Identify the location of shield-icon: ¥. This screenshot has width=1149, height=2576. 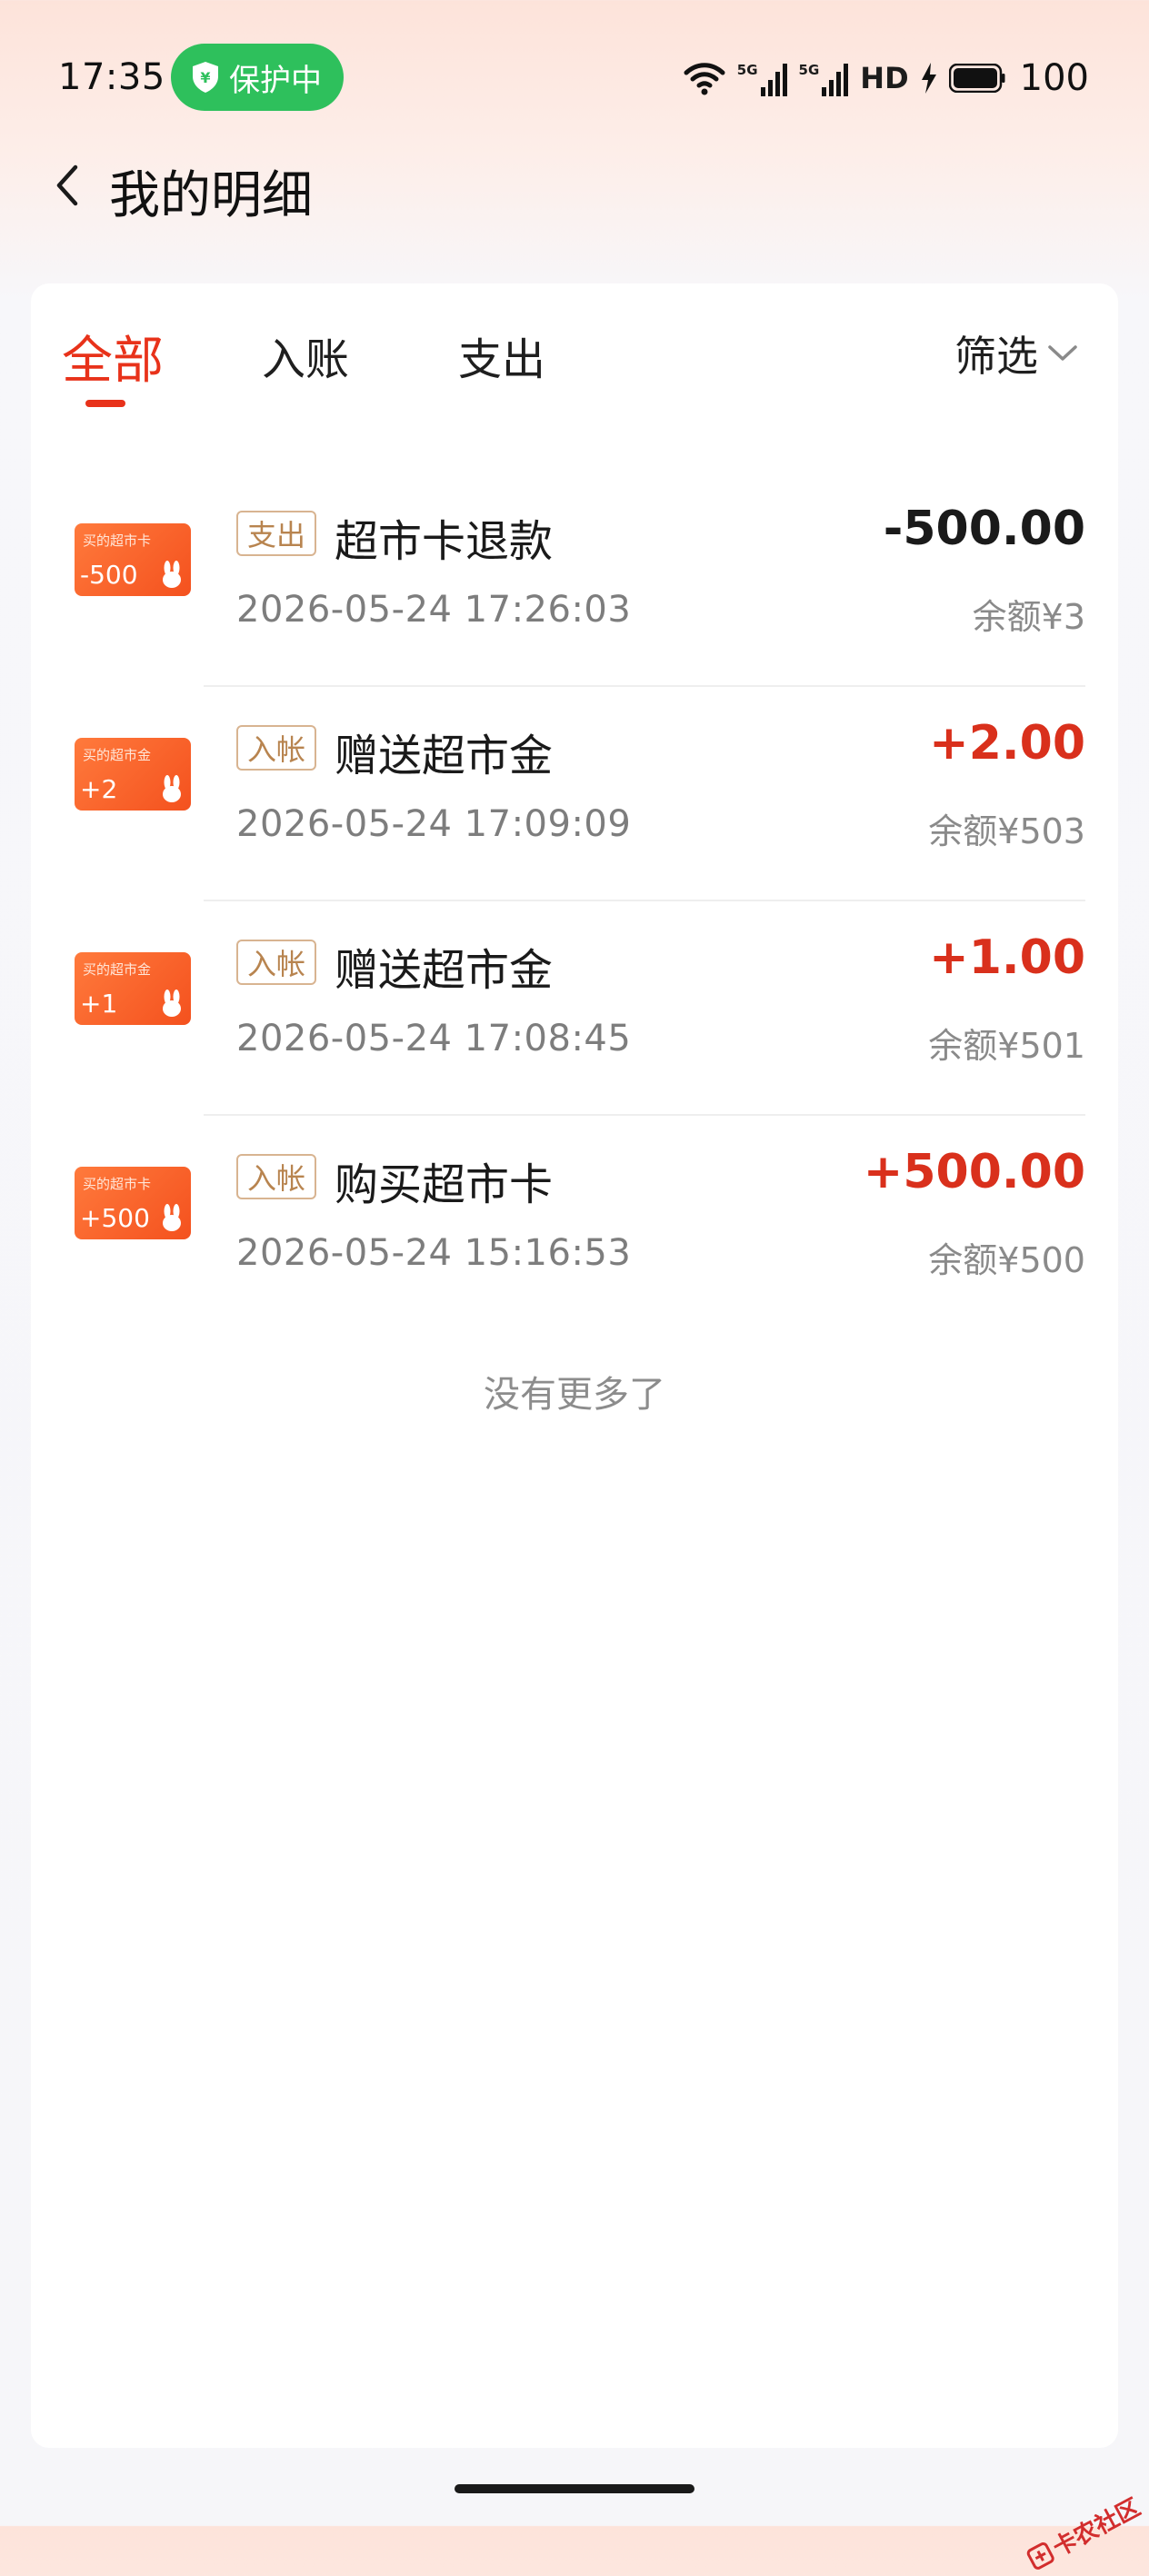
(205, 77).